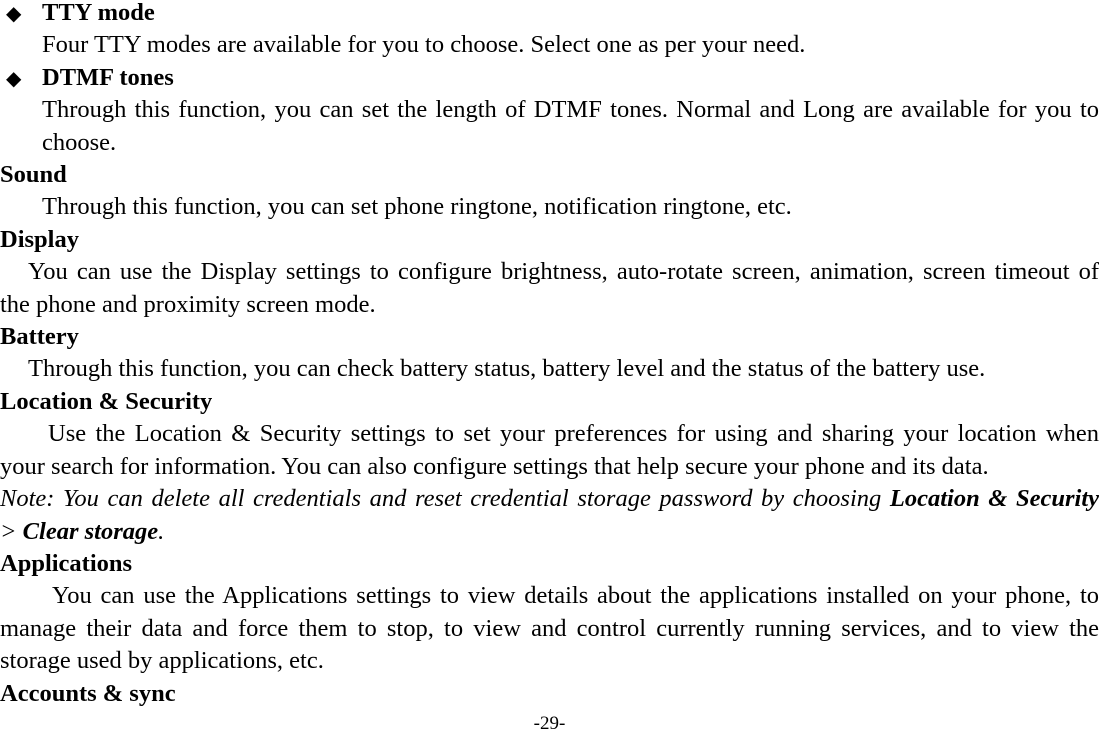 Image resolution: width=1099 pixels, height=736 pixels. Describe the element at coordinates (79, 142) in the screenshot. I see `text-line: choose.` at that location.